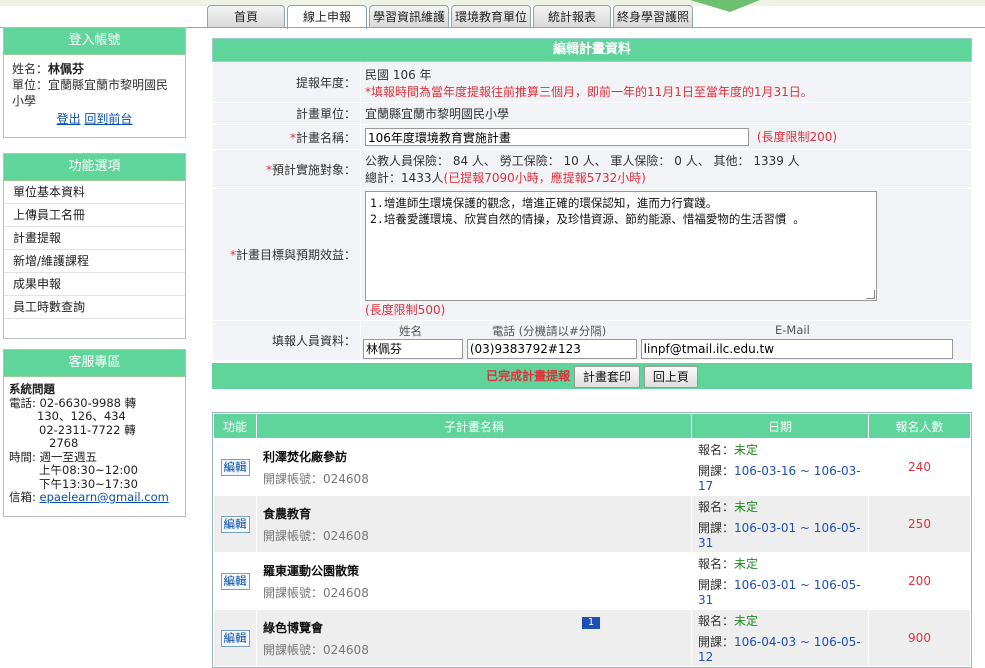 The image size is (985, 668). What do you see at coordinates (311, 570) in the screenshot?
I see `sub-plan-name: 羅東運動公園散策` at bounding box center [311, 570].